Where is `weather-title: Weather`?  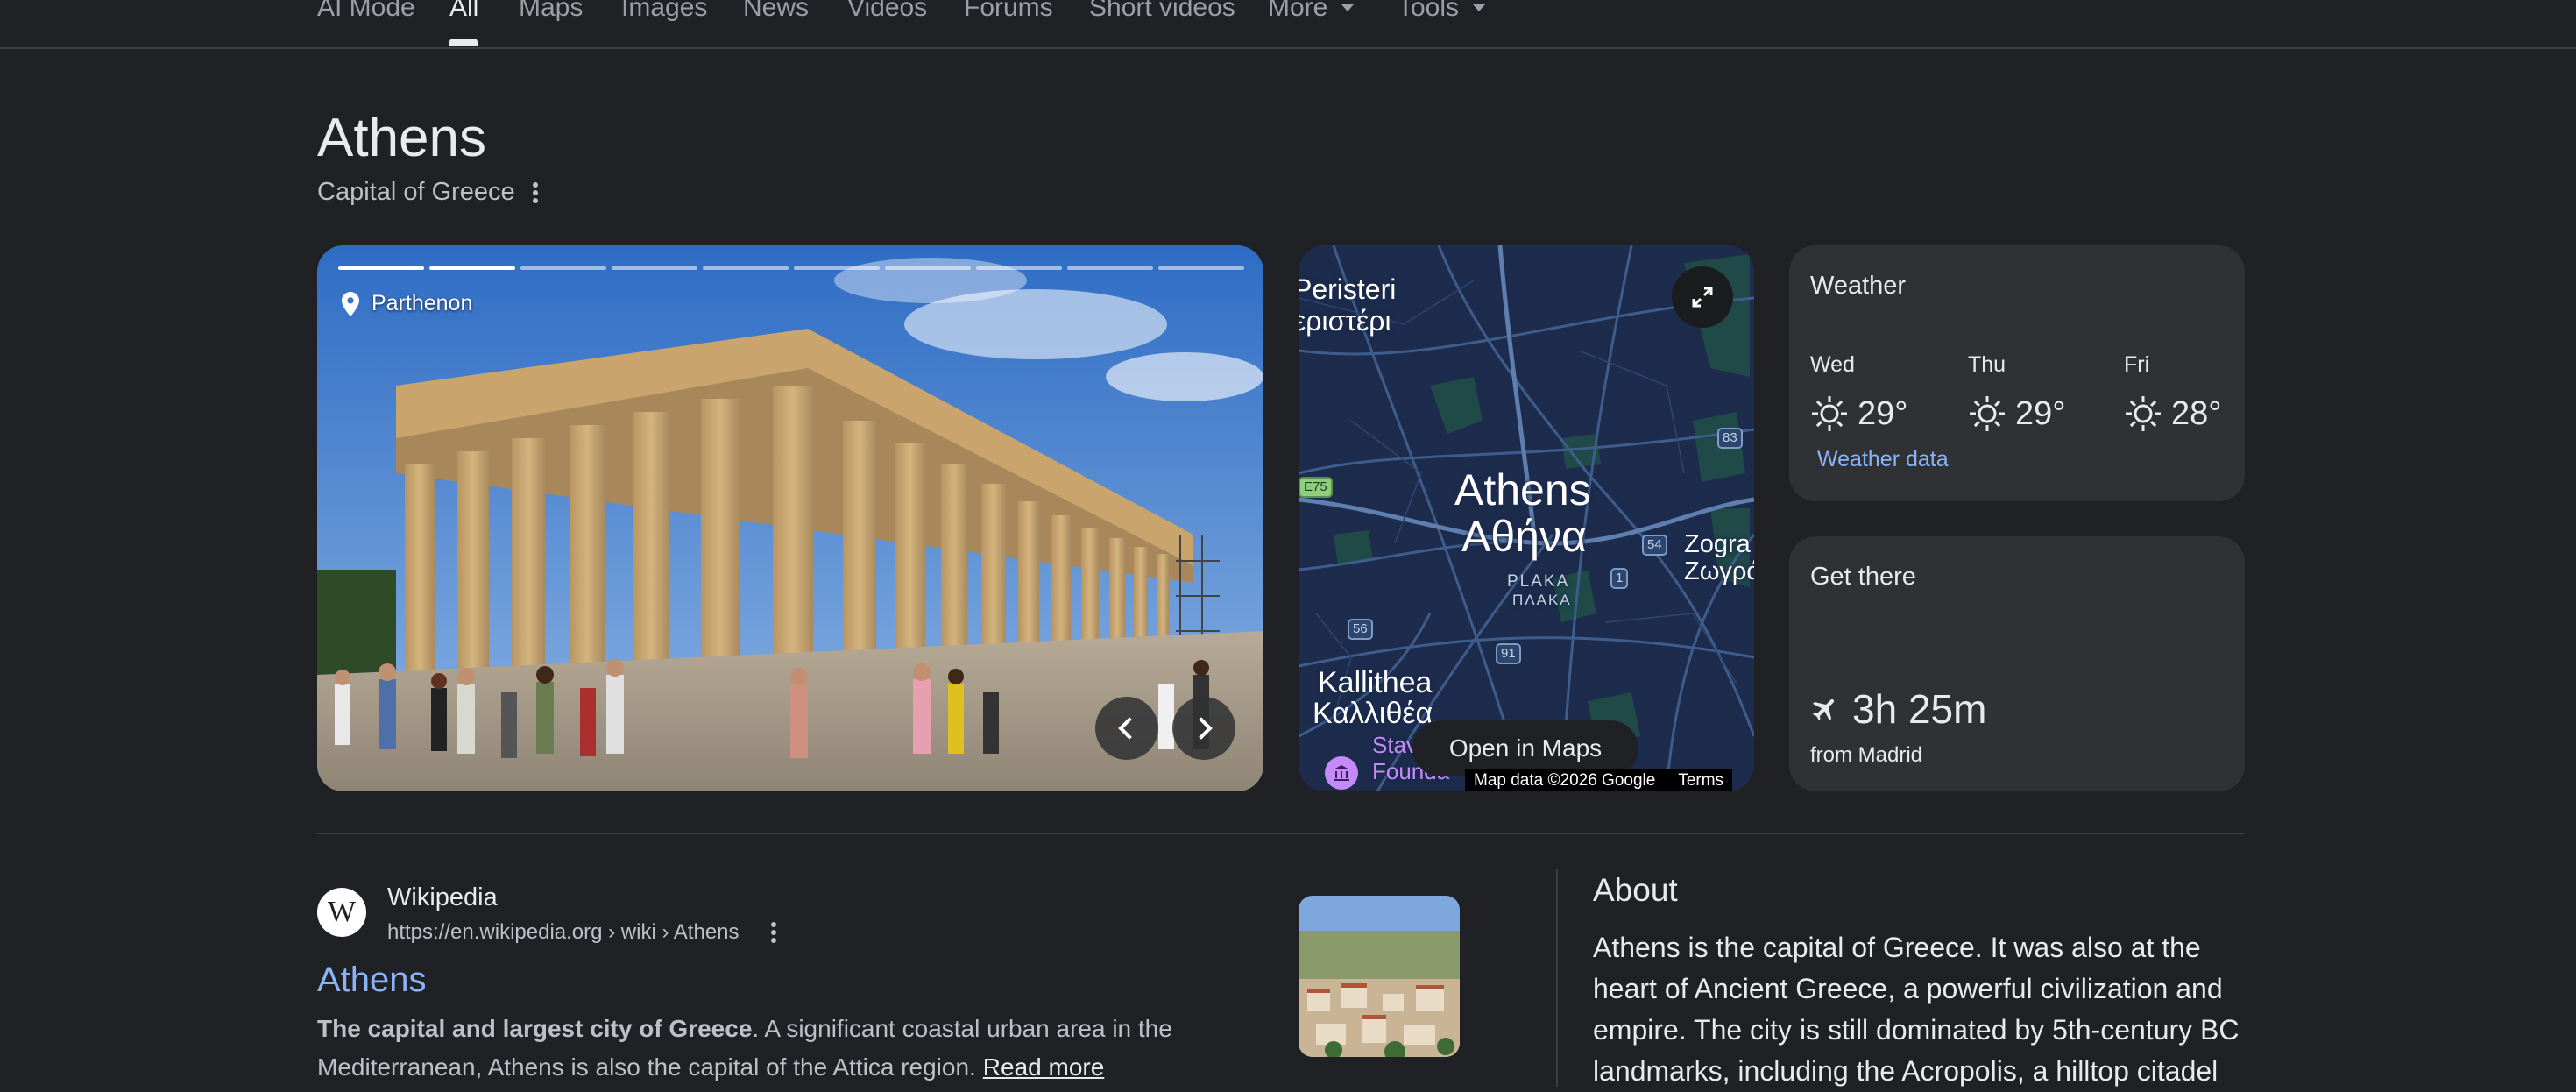
weather-title: Weather is located at coordinates (1858, 286).